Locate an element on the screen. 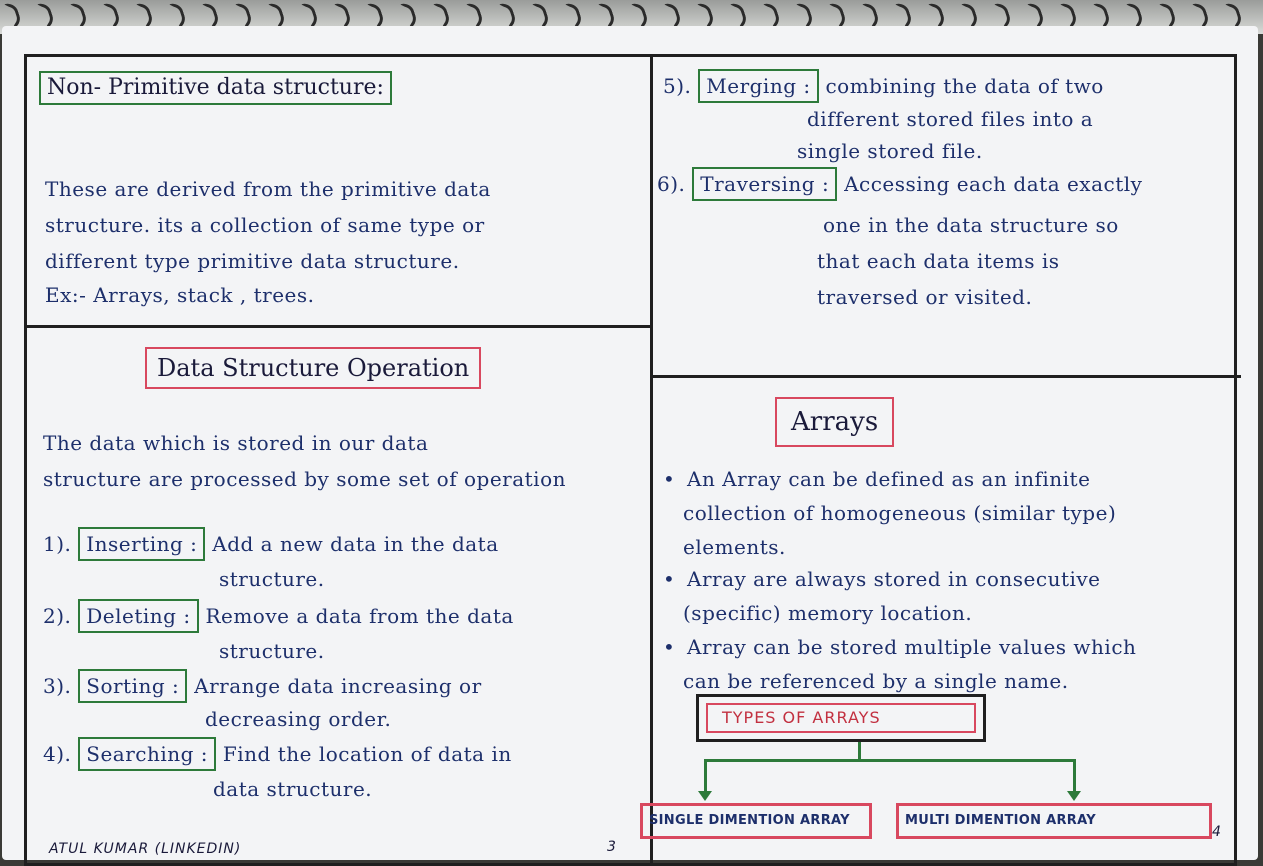  right-section-divider is located at coordinates (946, 376).